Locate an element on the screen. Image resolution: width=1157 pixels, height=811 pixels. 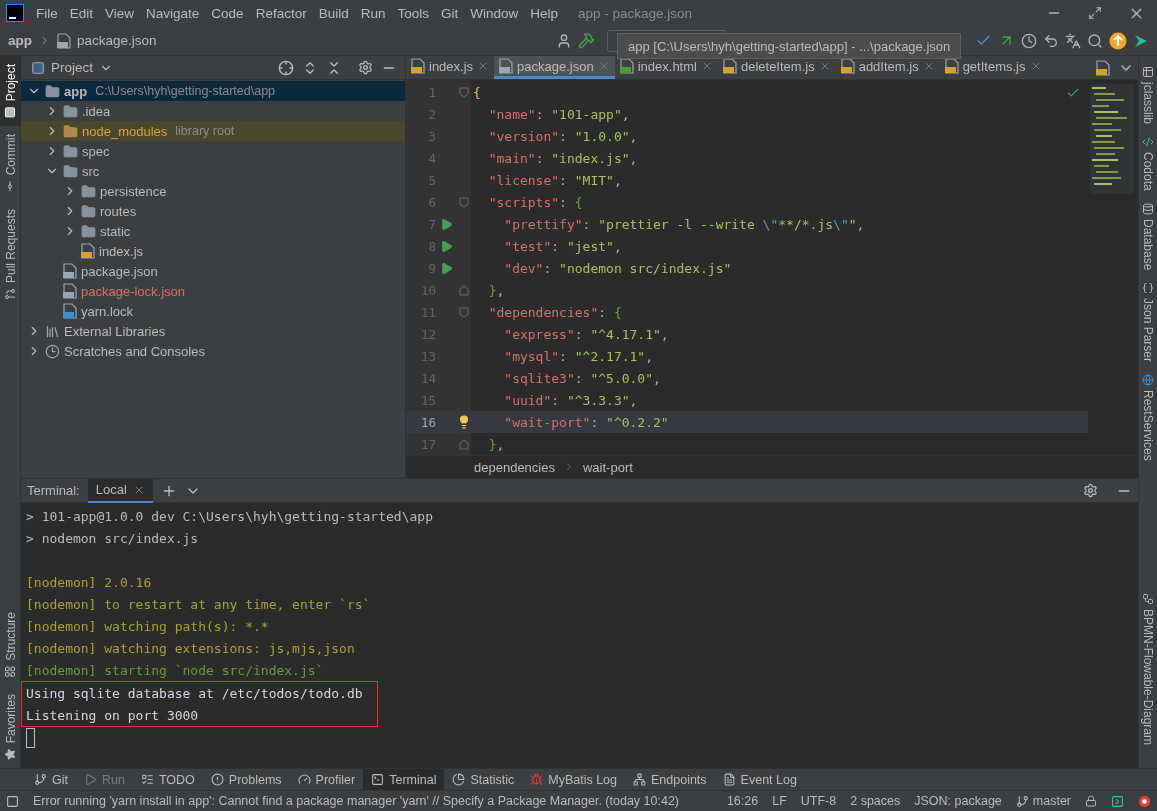
tree-row: static is located at coordinates (213, 231).